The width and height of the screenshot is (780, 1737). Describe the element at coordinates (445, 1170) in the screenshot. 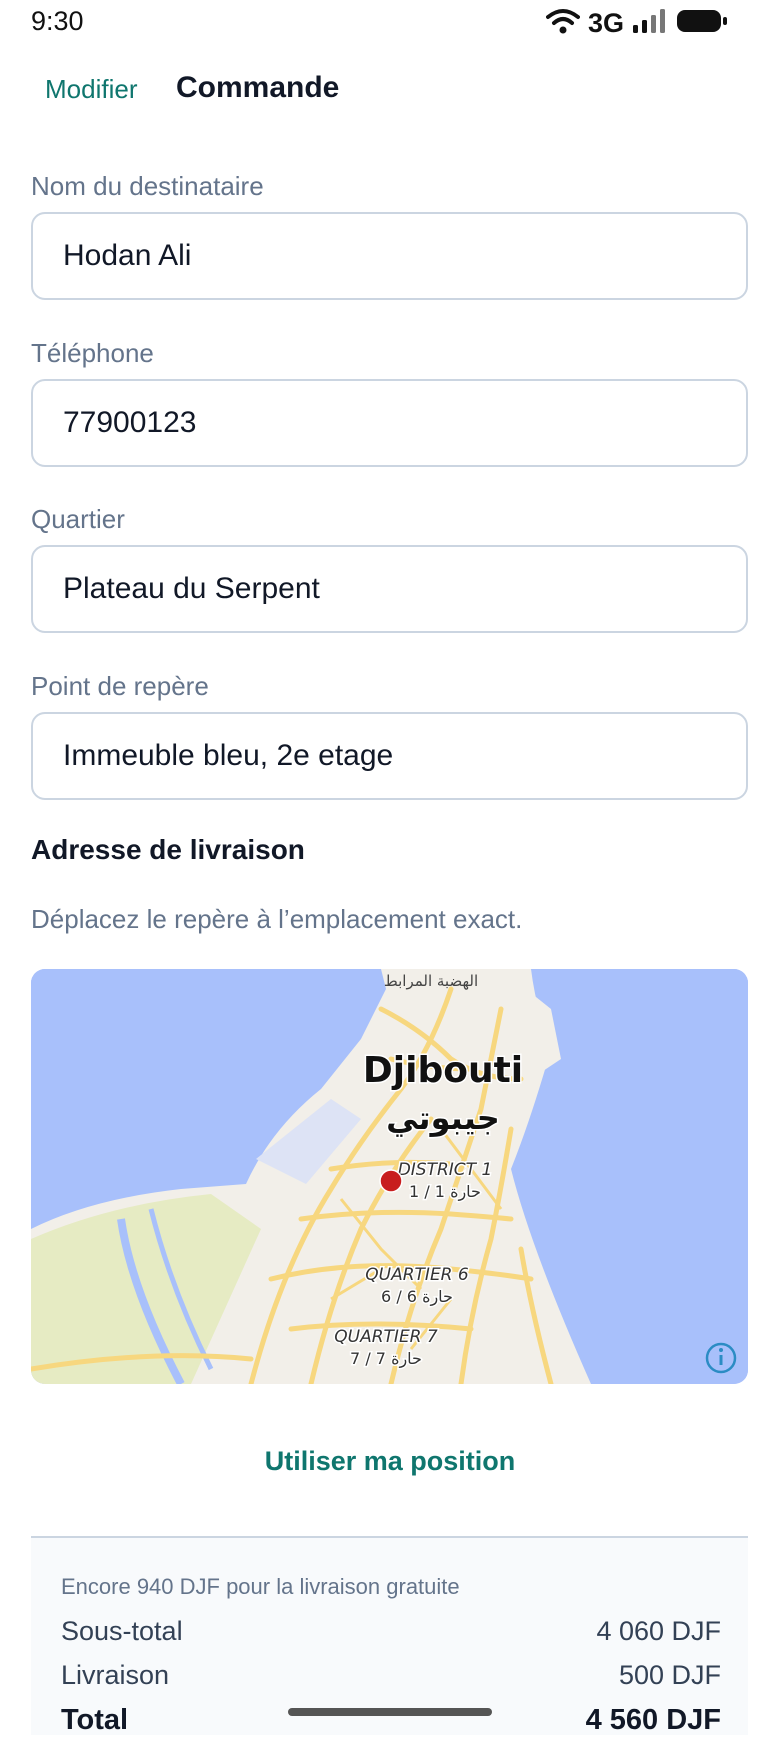

I see `map-district1-label: DISTRICT 1` at that location.